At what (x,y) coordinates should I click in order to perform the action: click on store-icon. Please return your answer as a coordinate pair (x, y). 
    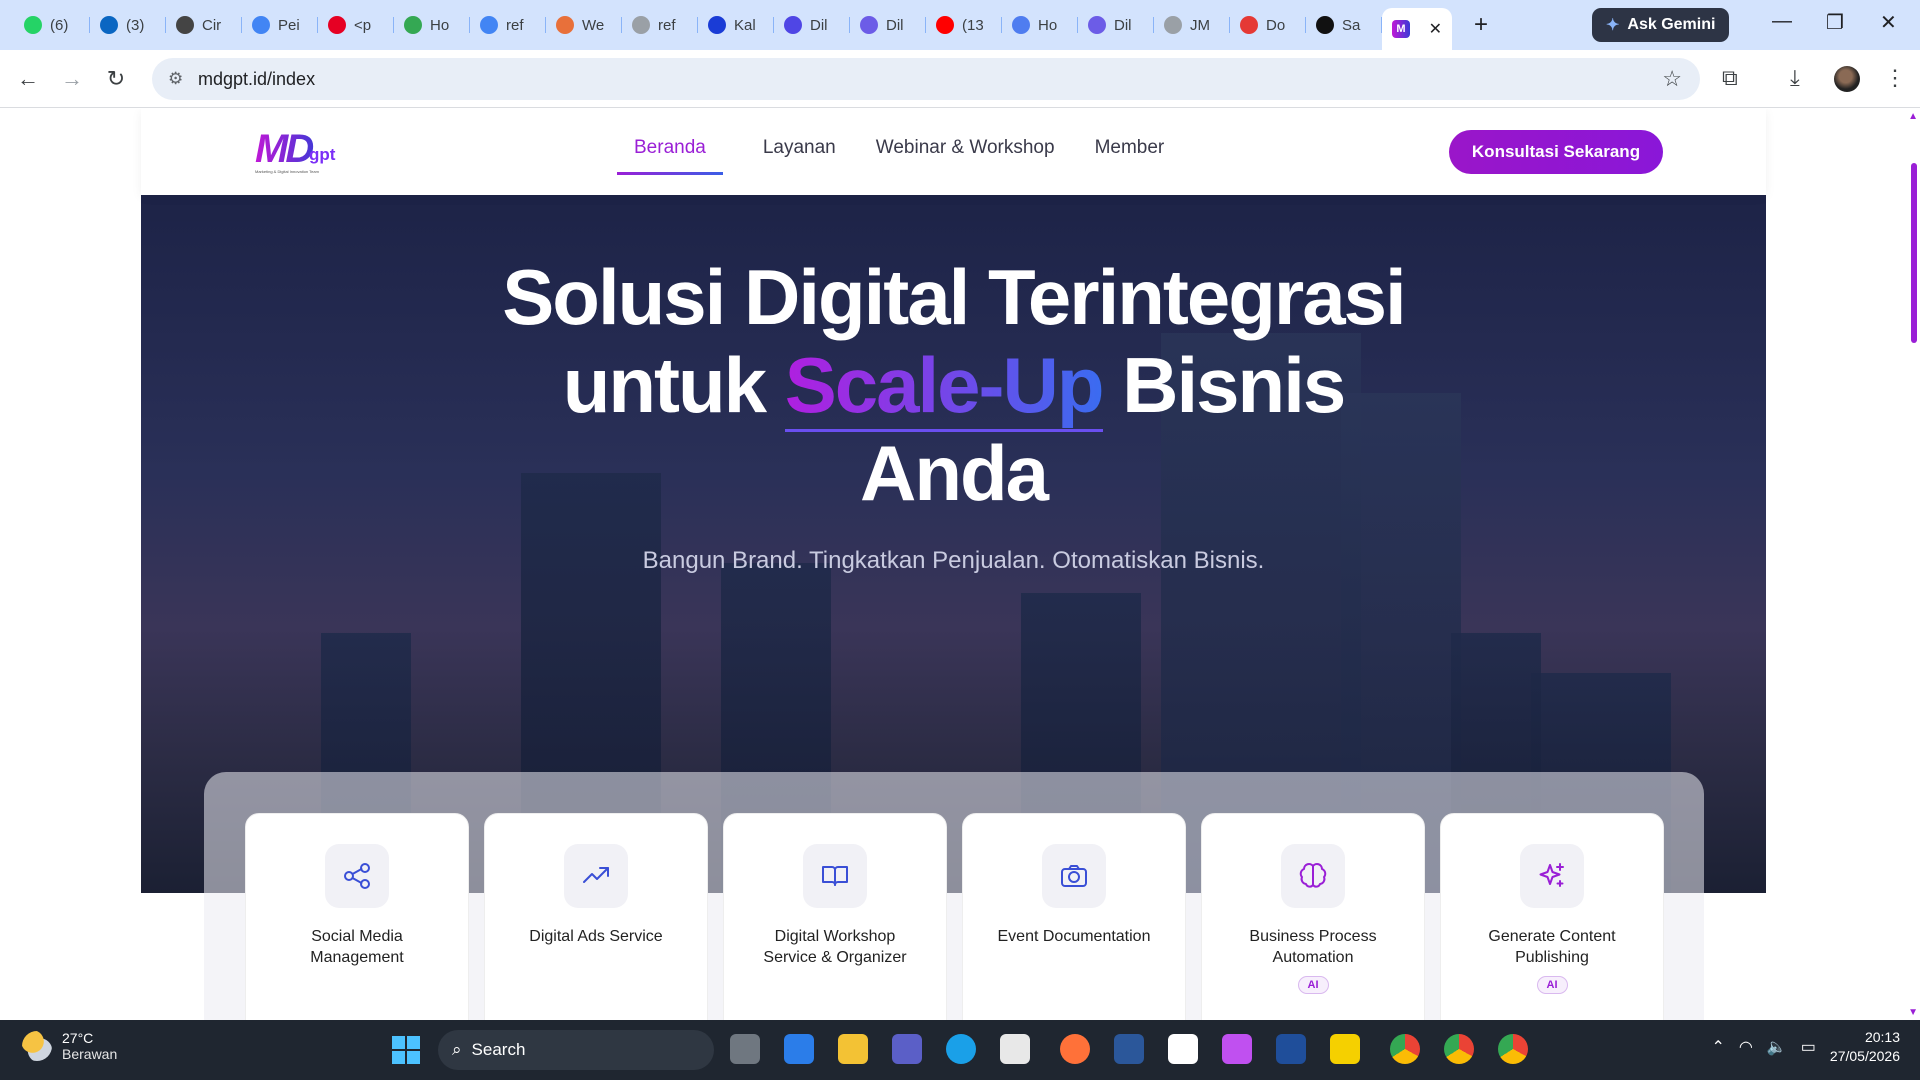
    Looking at the image, I should click on (1015, 1049).